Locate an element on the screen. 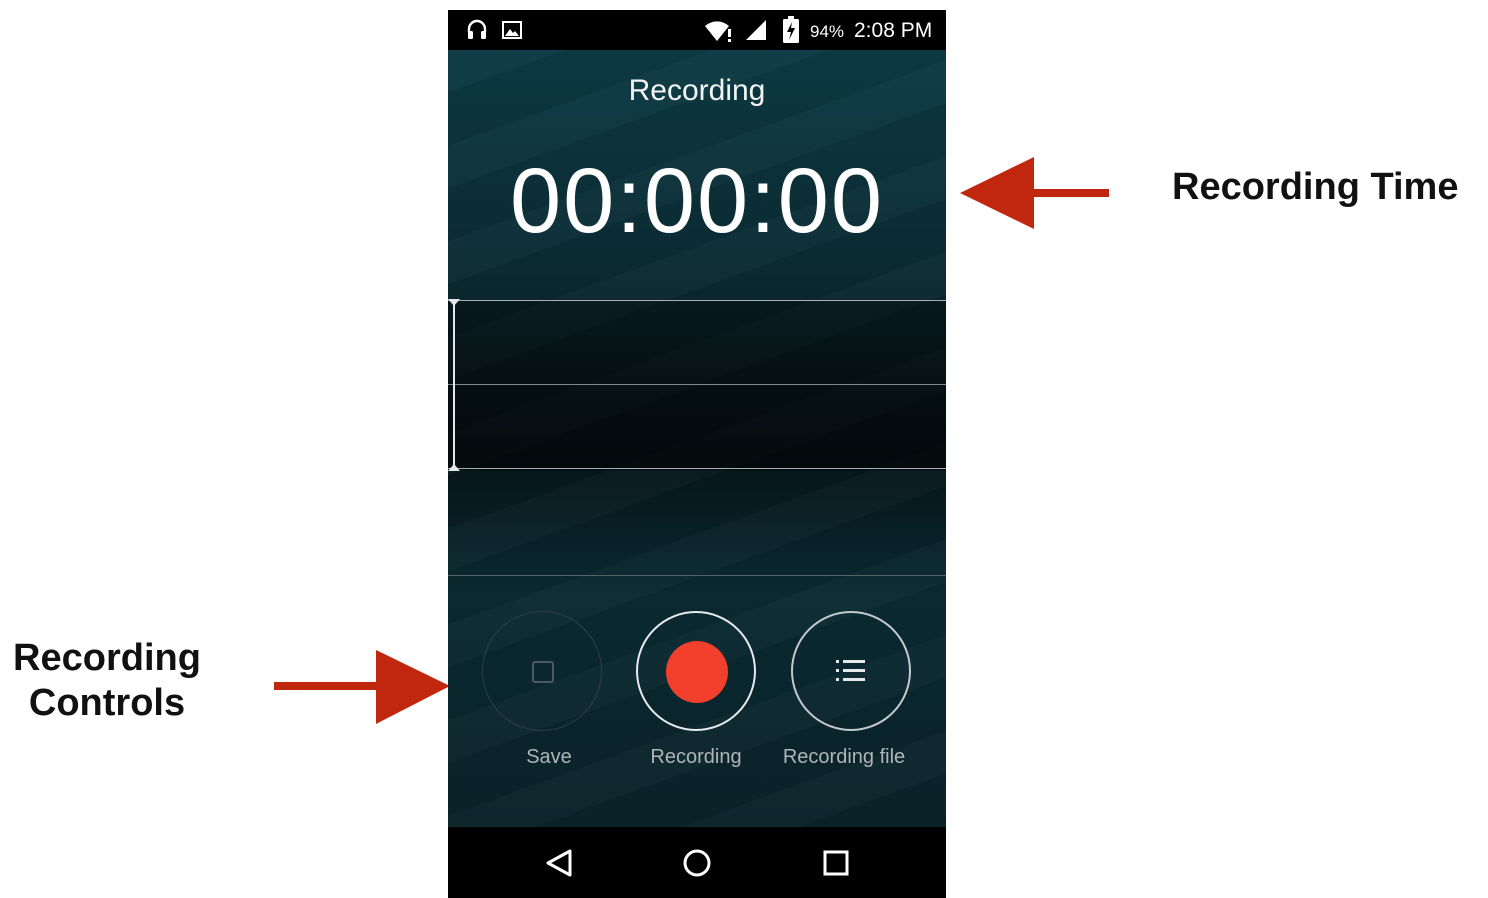 The width and height of the screenshot is (1488, 898). record-button is located at coordinates (696, 671).